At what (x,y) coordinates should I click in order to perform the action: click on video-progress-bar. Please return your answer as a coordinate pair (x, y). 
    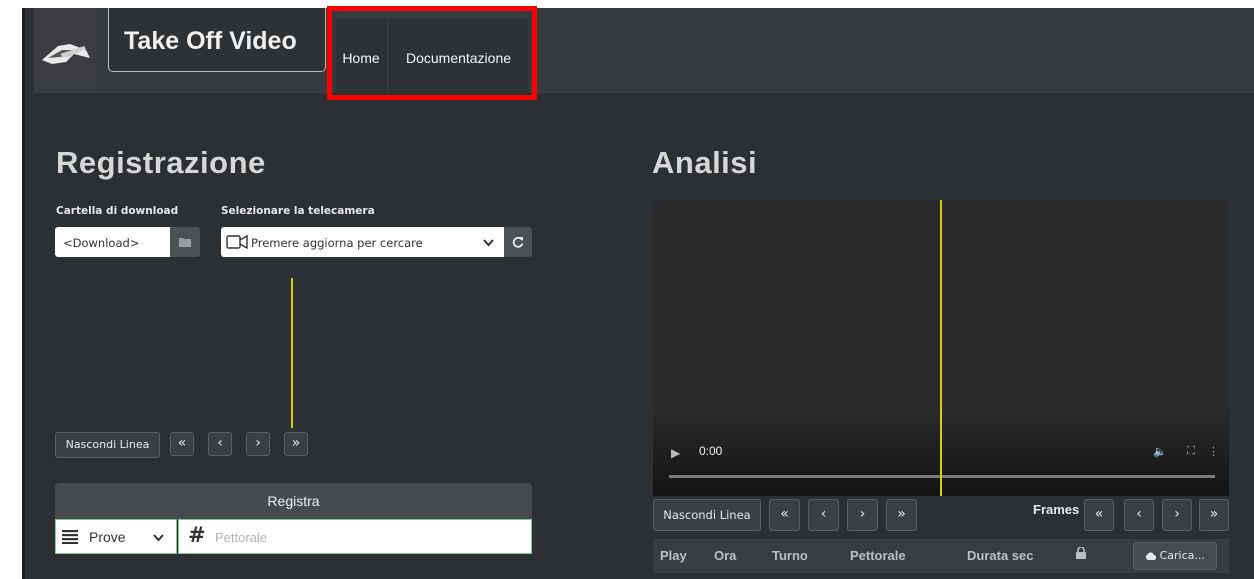
    Looking at the image, I should click on (942, 476).